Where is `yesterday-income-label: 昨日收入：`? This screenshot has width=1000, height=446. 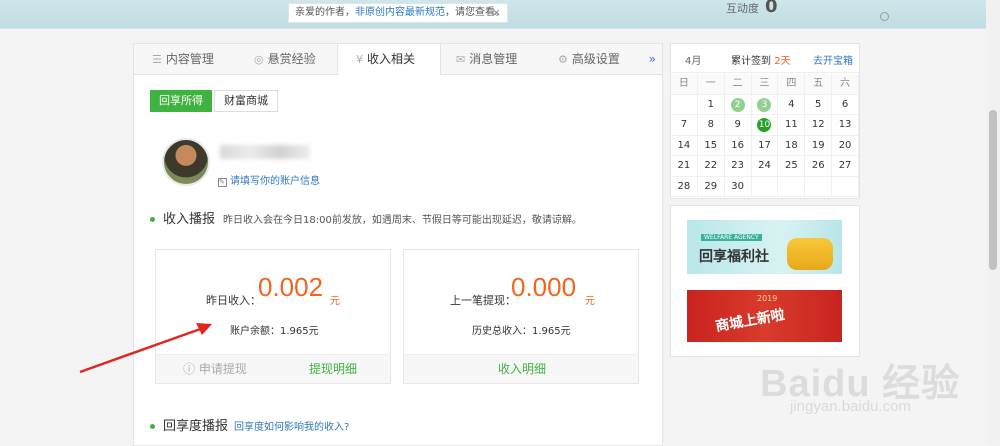
yesterday-income-label: 昨日收入： is located at coordinates (233, 300).